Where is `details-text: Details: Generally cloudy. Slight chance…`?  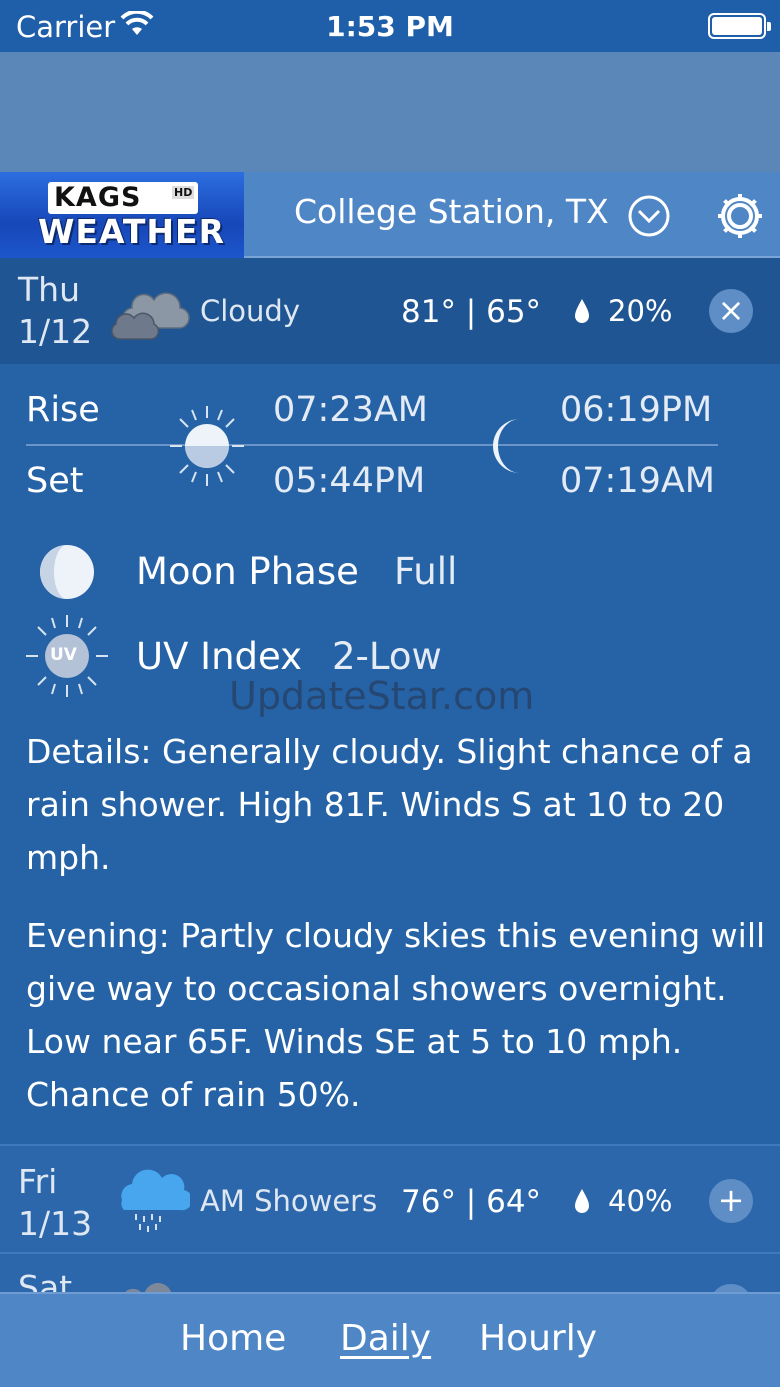 details-text: Details: Generally cloudy. Slight chance… is located at coordinates (389, 804).